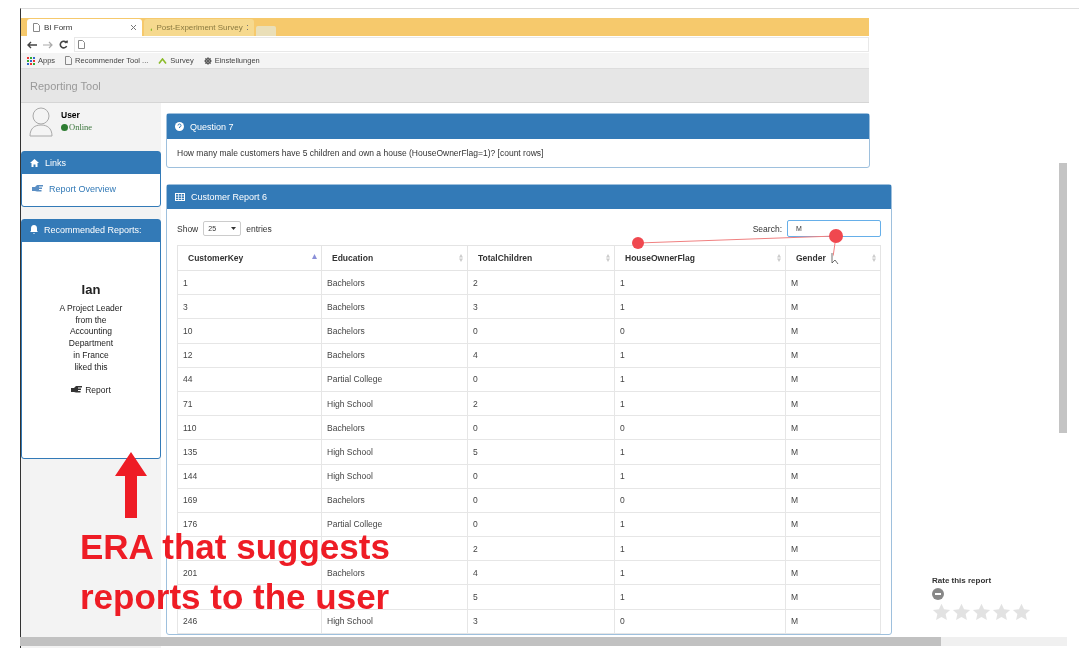 The width and height of the screenshot is (1079, 648). I want to click on column-header: Education, so click(394, 258).